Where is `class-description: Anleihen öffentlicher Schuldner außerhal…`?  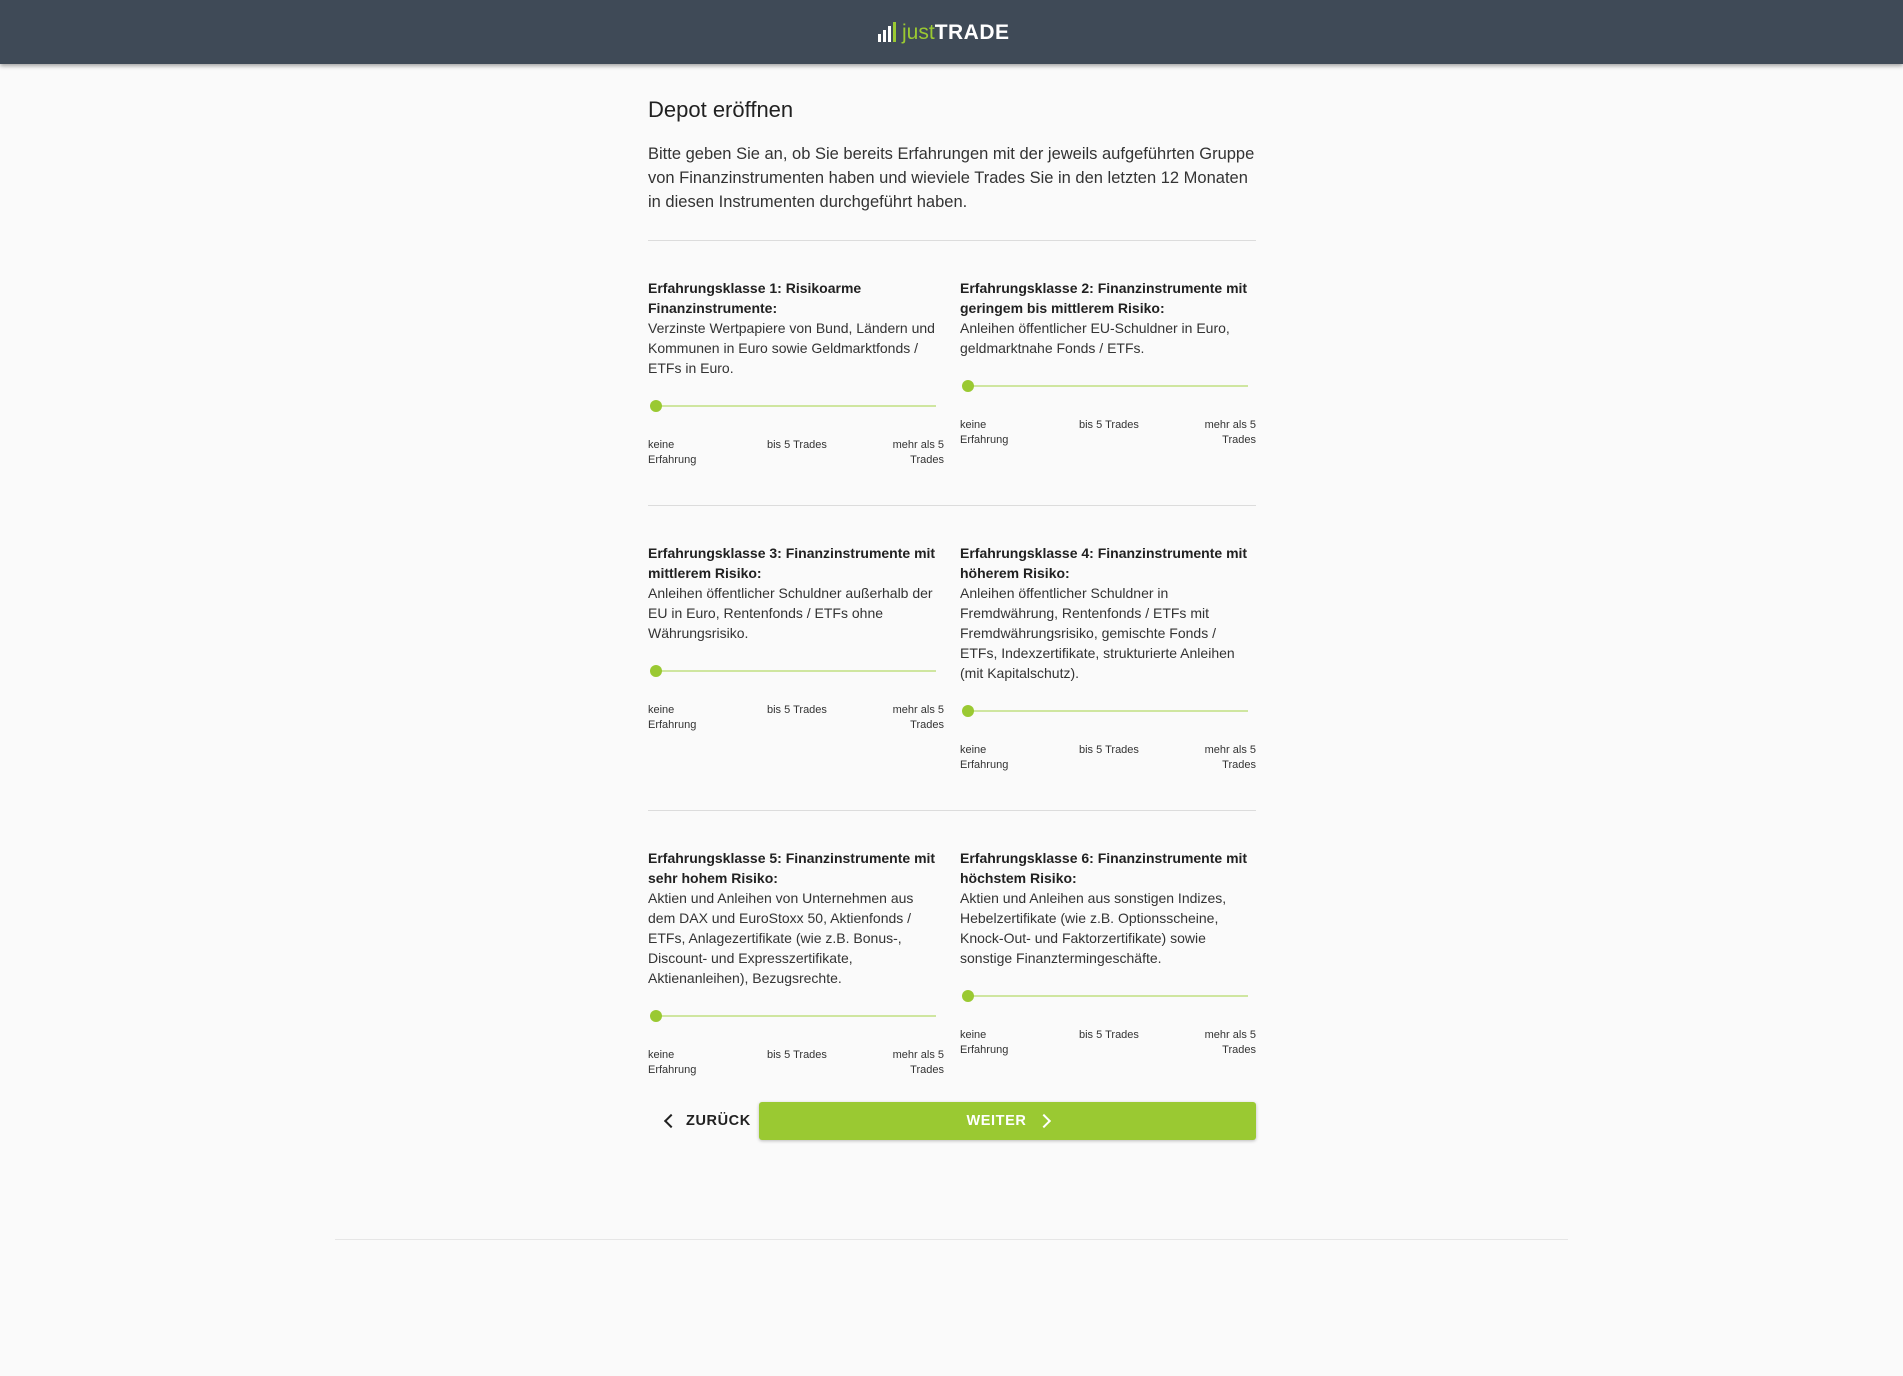 class-description: Anleihen öffentlicher Schuldner außerhal… is located at coordinates (790, 613).